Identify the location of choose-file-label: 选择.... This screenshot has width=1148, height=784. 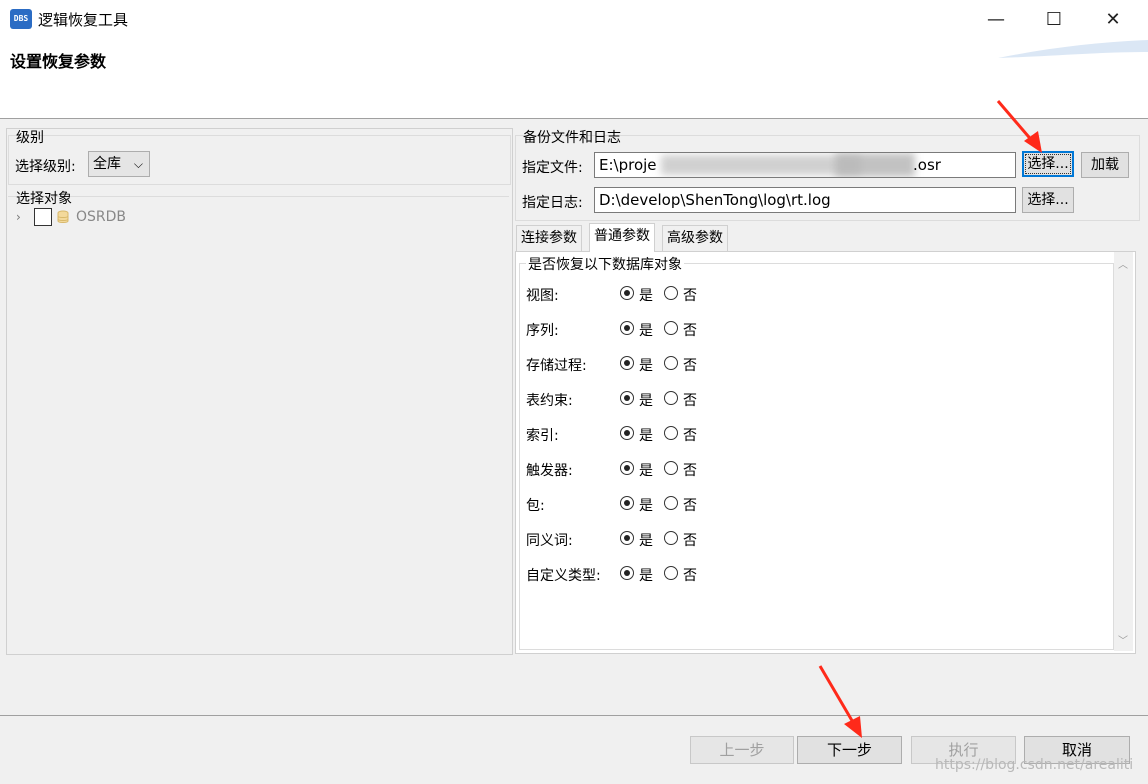
(1048, 164).